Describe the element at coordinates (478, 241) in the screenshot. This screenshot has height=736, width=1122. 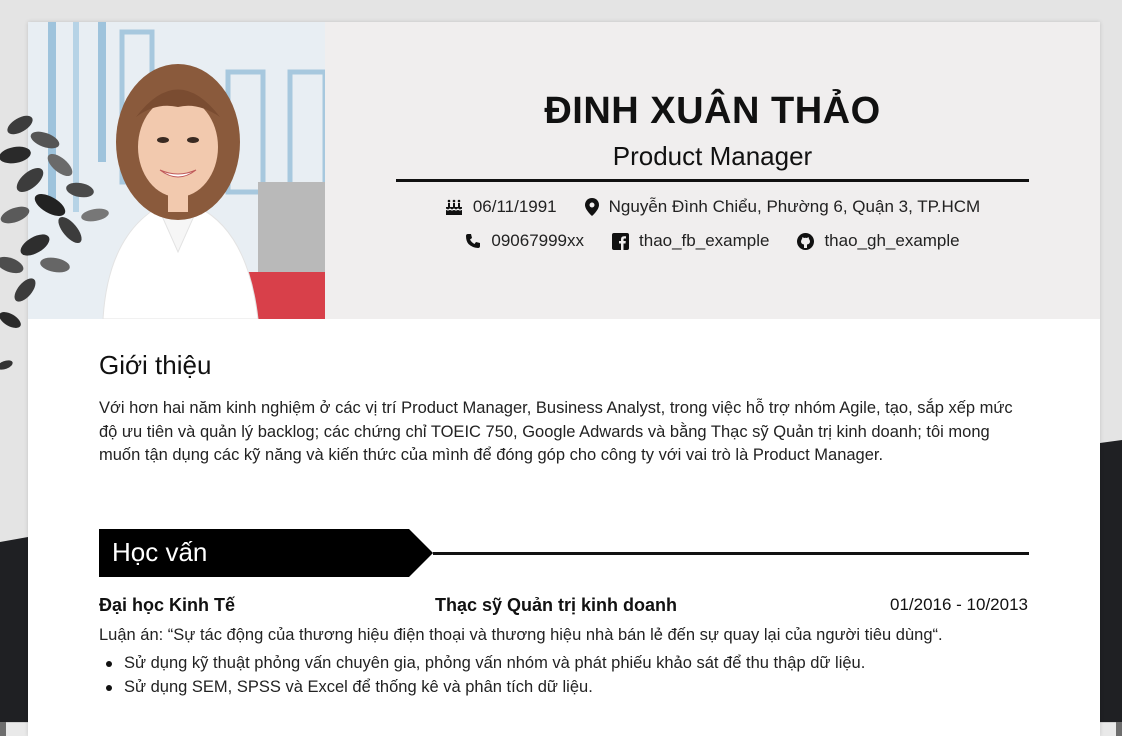
I see `phone-icon` at that location.